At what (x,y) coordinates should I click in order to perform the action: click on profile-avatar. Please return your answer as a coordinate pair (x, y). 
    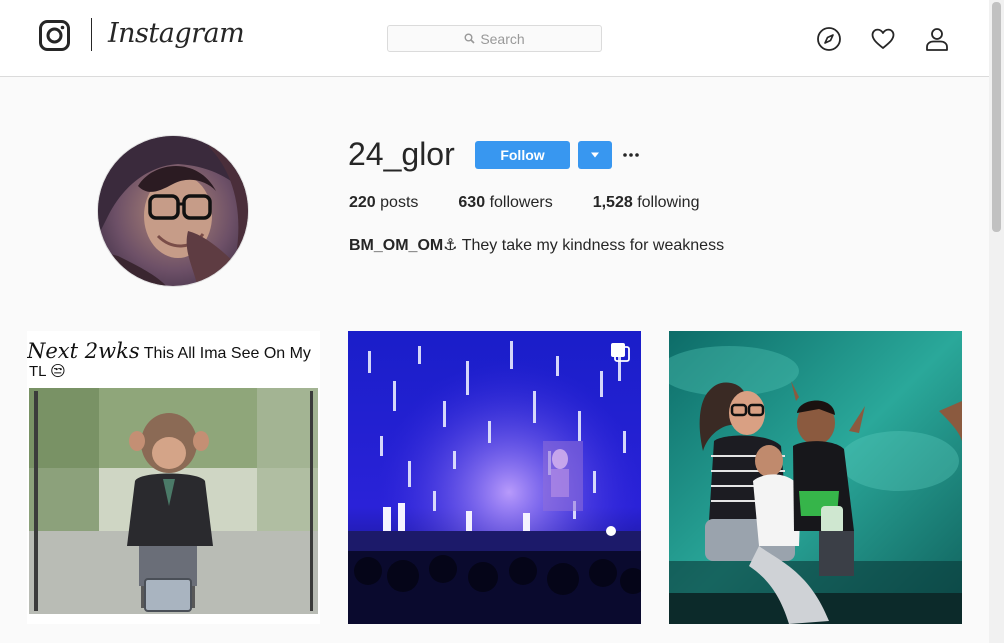
    Looking at the image, I should click on (173, 211).